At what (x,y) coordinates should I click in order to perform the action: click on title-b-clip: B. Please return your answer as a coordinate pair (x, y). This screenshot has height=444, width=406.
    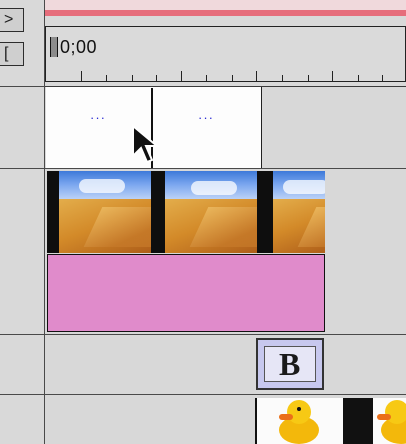
    Looking at the image, I should click on (290, 364).